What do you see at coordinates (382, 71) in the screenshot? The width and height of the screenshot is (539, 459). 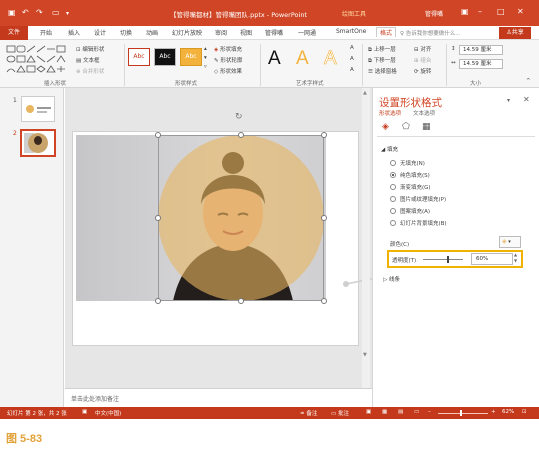 I see `selection-pane-cmd: ☰ 选择窗格` at bounding box center [382, 71].